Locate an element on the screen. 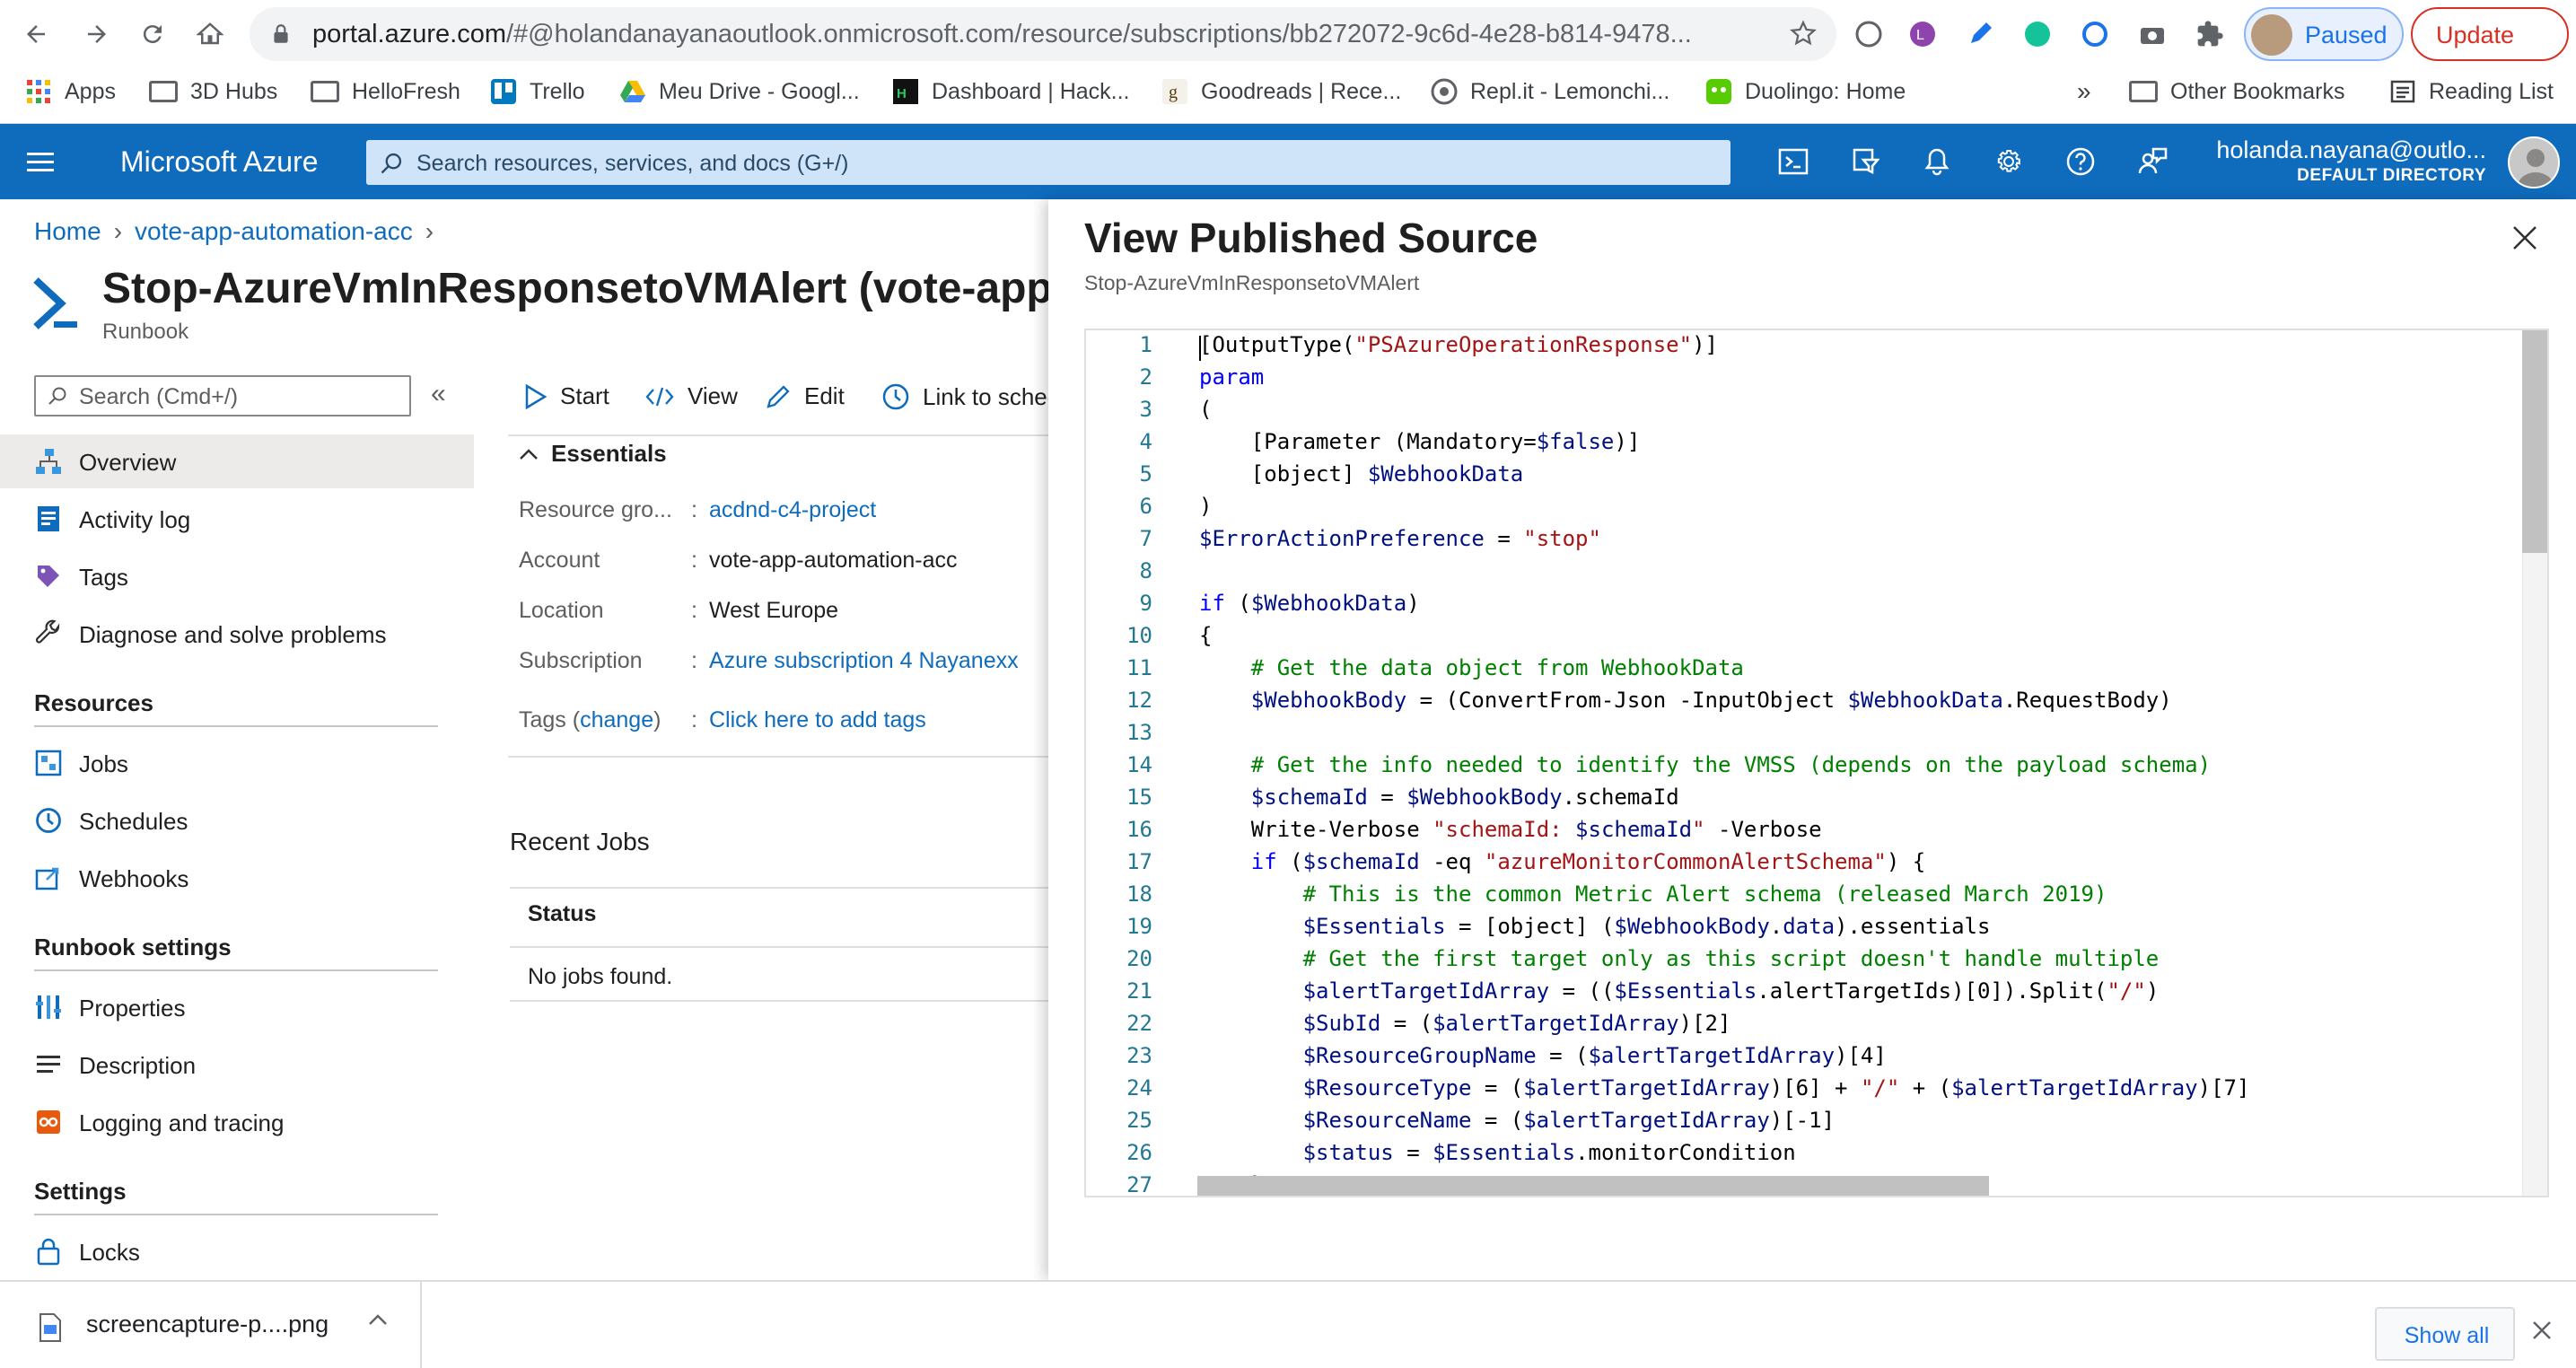 This screenshot has height=1368, width=2576. horizontal-scroll-thumb is located at coordinates (1593, 1186).